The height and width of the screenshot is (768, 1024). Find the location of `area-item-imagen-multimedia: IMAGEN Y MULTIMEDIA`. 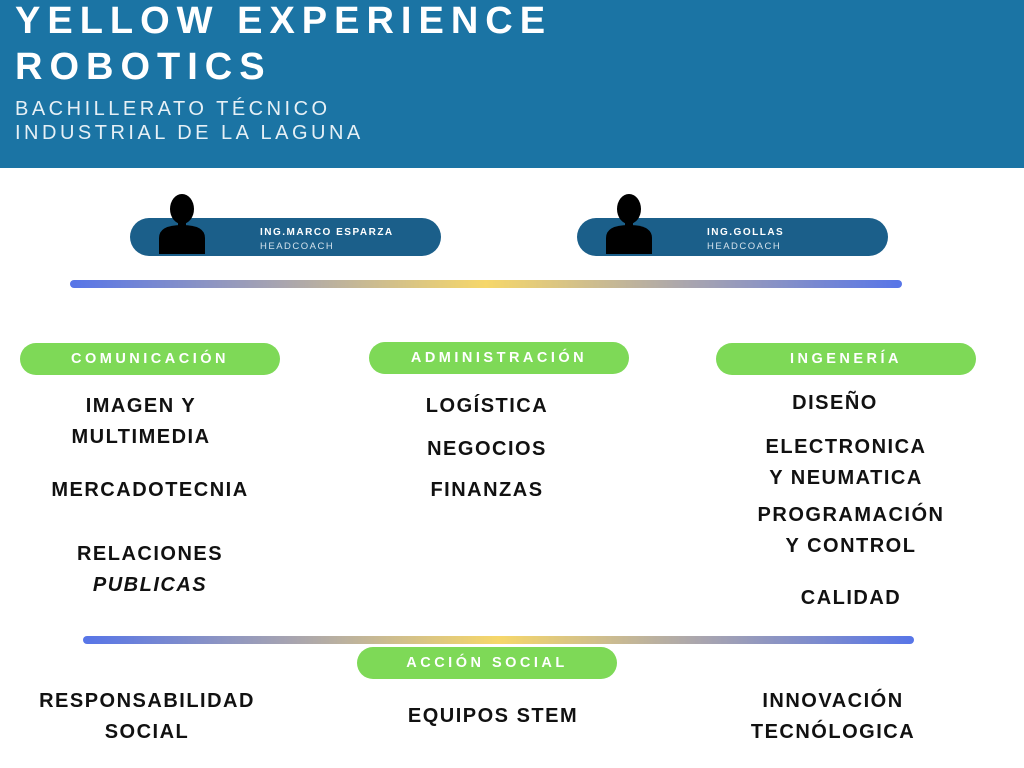

area-item-imagen-multimedia: IMAGEN Y MULTIMEDIA is located at coordinates (140, 422).